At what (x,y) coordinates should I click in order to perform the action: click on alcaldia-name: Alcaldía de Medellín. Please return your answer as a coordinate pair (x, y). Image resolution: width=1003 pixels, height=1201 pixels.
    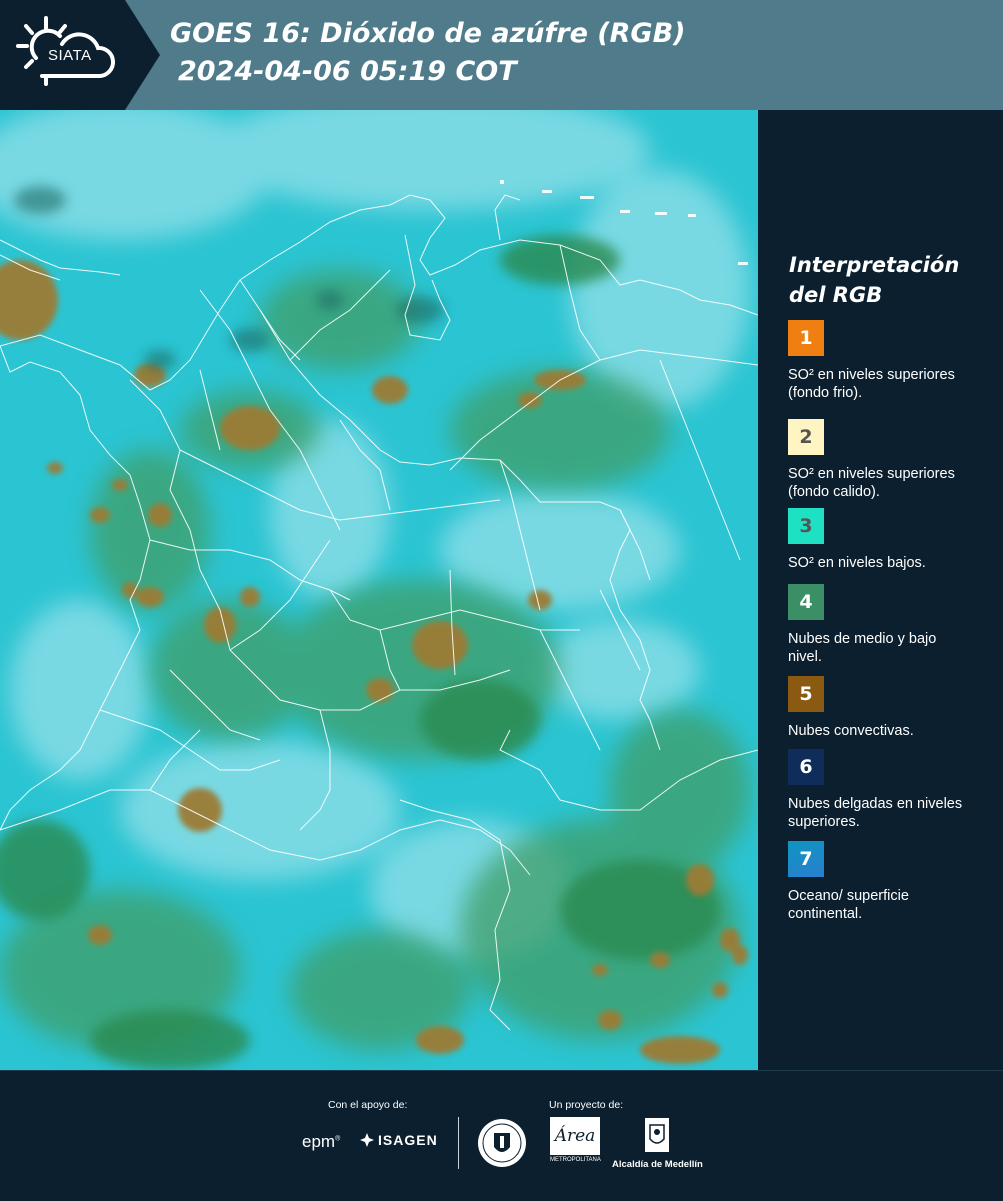
    Looking at the image, I should click on (657, 1164).